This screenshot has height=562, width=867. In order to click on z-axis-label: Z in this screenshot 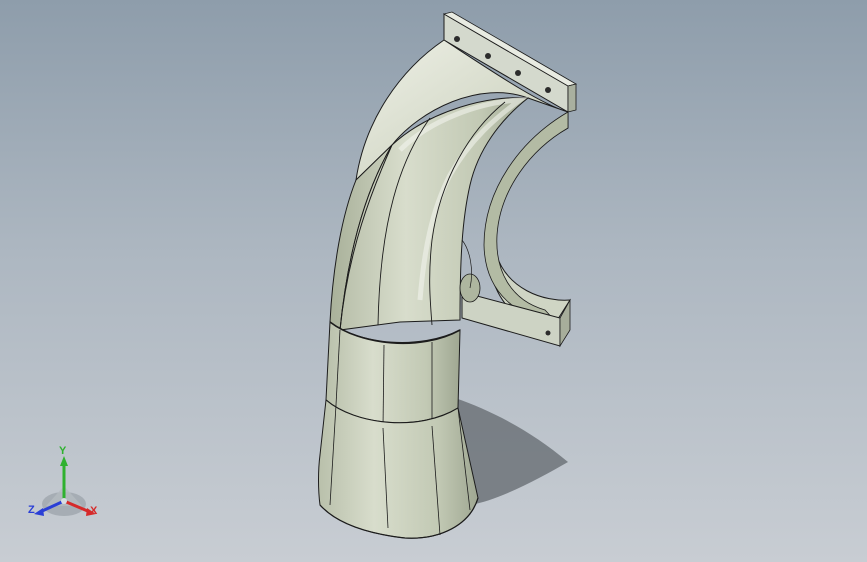, I will do `click(31, 510)`.